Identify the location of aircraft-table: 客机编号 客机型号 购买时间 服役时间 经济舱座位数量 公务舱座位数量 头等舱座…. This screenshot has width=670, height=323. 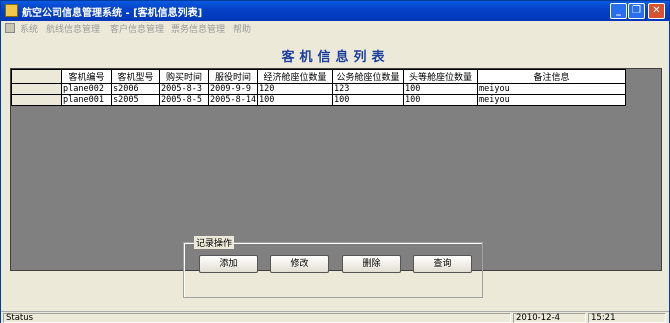
(318, 87).